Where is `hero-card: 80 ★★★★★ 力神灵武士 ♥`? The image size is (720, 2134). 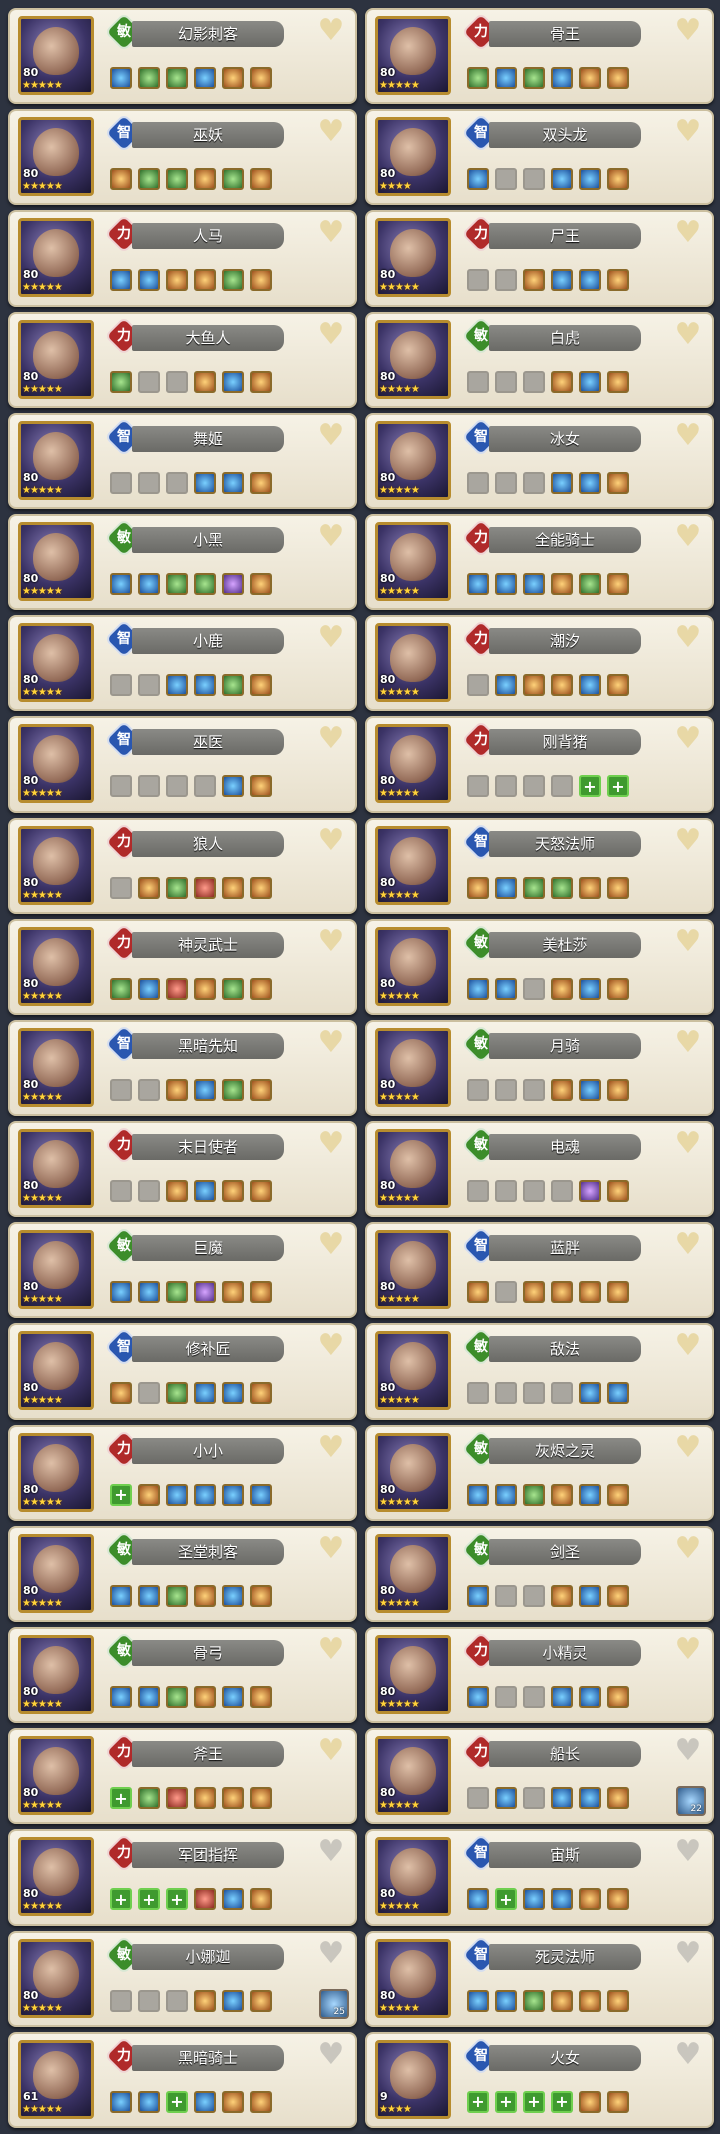 hero-card: 80 ★★★★★ 力神灵武士 ♥ is located at coordinates (182, 966).